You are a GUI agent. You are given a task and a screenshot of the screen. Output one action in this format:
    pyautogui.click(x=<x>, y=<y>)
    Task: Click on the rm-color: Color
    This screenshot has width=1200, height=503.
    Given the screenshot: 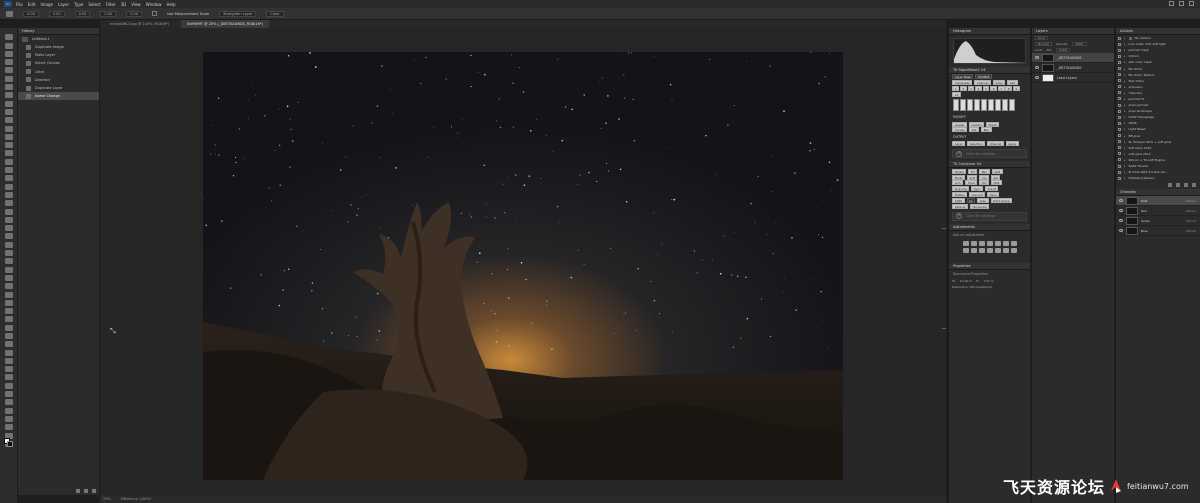 What is the action you would take?
    pyautogui.click(x=999, y=83)
    